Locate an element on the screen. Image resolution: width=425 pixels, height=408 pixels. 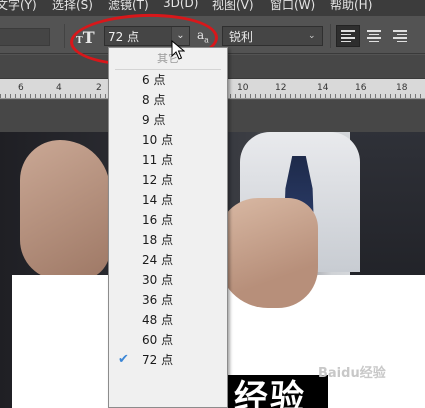
menu-filter: 滤镜(T) is located at coordinates (128, 6).